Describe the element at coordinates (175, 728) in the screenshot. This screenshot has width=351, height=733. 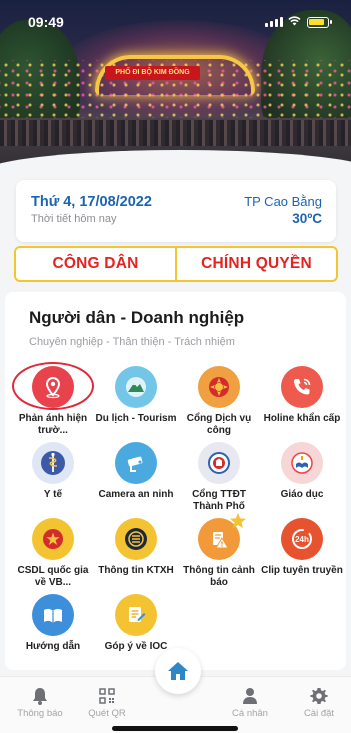
I see `home-indicator` at that location.